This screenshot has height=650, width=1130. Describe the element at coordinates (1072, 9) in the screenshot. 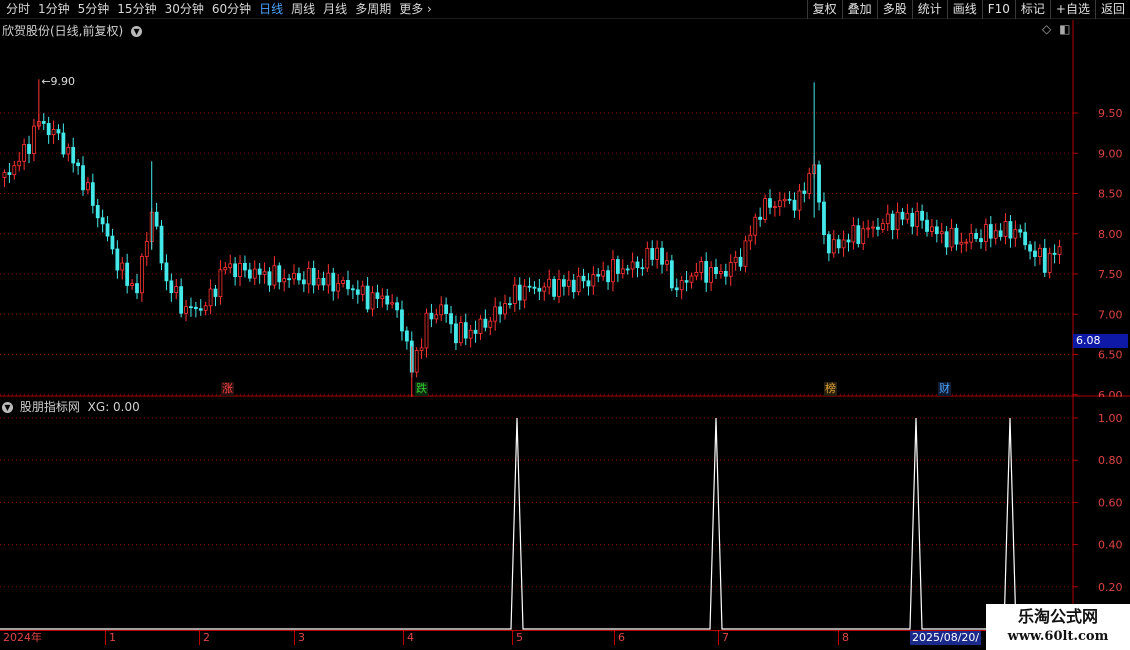

I see `add-watchlist-button: +自选` at that location.